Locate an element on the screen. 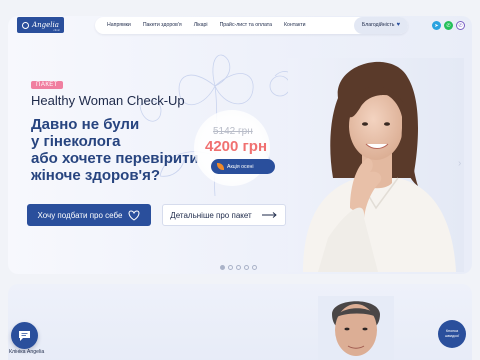 This screenshot has height=360, width=480. logo-sub: clinic is located at coordinates (56, 30).